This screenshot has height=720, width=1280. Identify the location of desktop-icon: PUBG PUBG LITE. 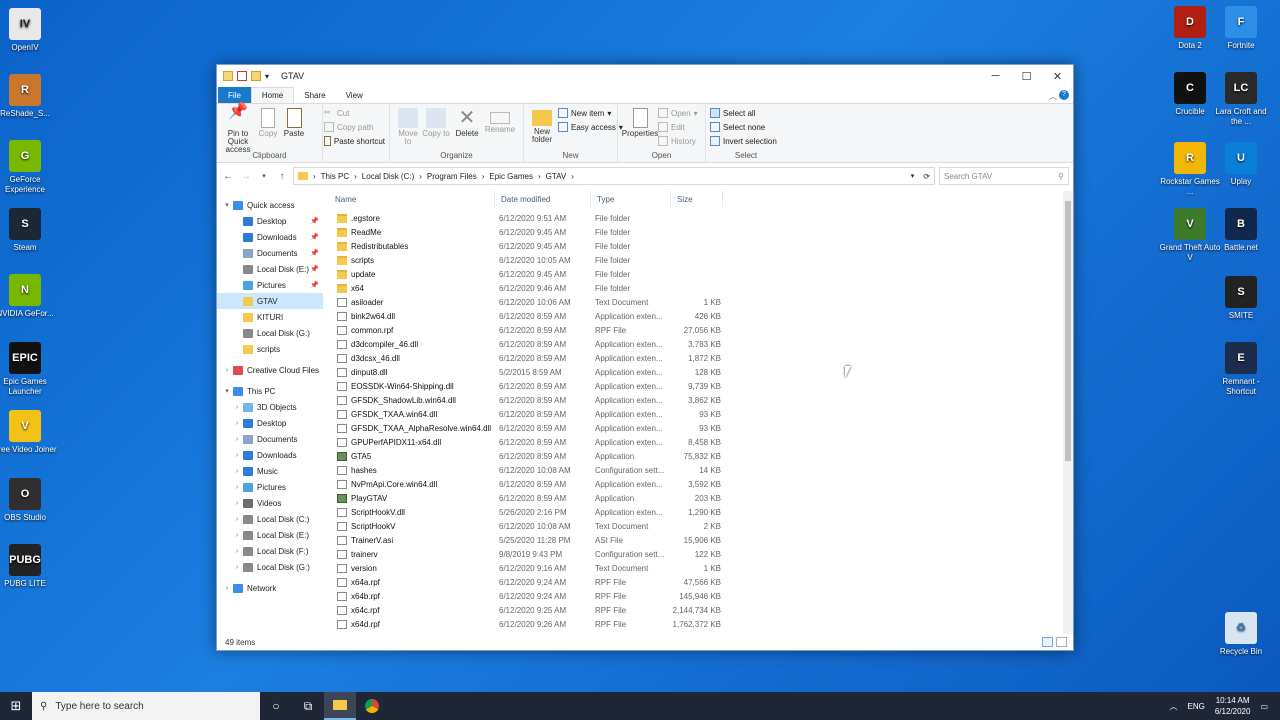
(28, 566).